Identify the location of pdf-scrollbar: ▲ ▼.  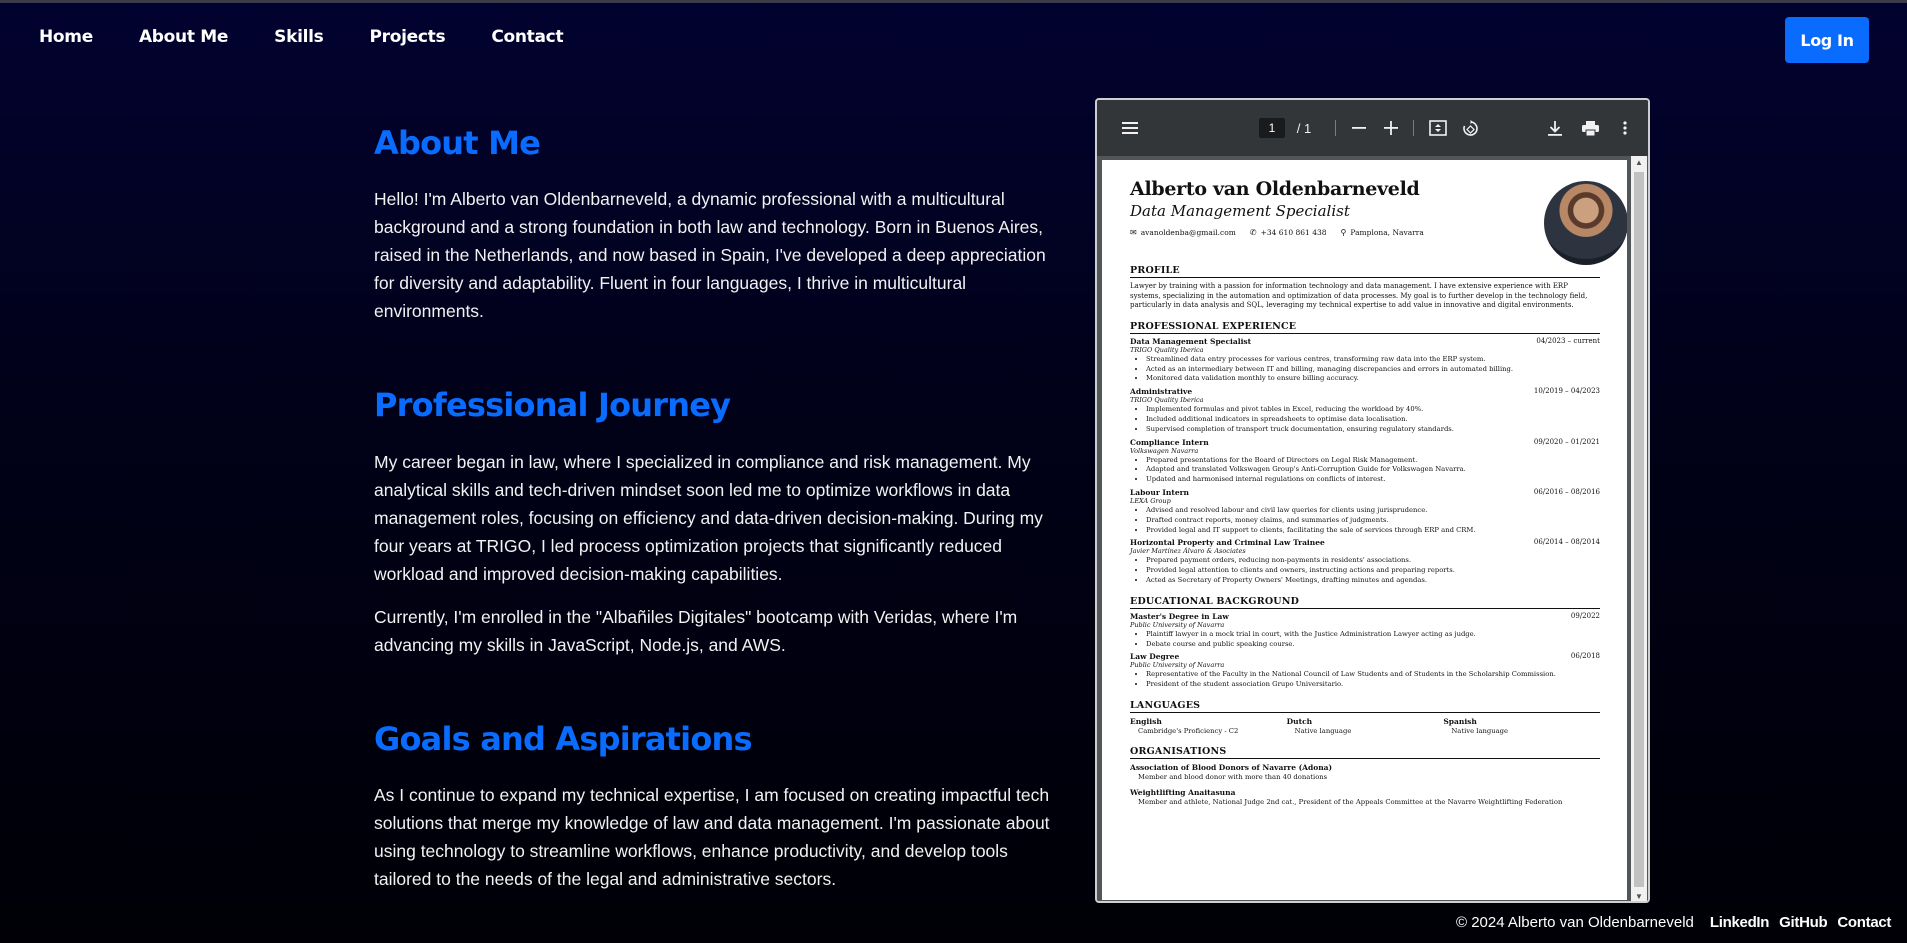
(1639, 528).